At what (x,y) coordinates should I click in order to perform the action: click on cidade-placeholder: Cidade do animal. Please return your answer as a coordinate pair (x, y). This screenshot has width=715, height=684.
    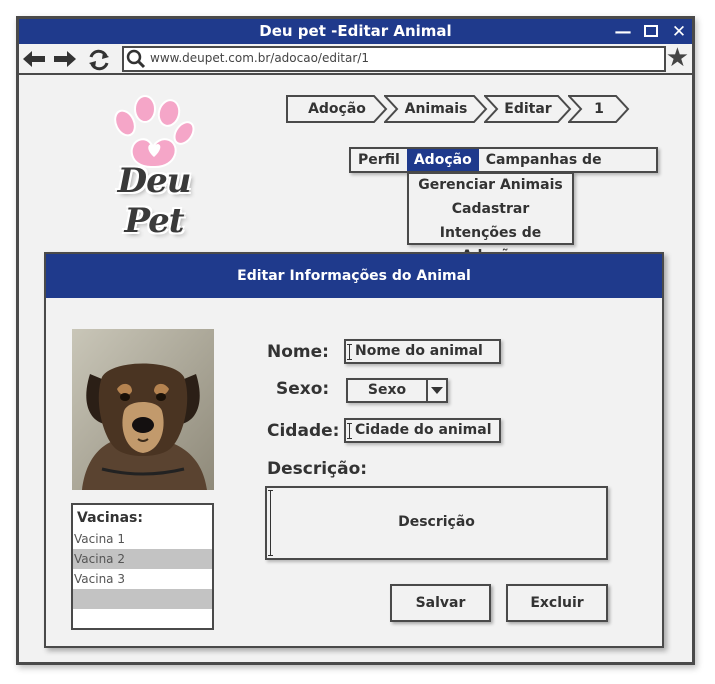
    Looking at the image, I should click on (423, 430).